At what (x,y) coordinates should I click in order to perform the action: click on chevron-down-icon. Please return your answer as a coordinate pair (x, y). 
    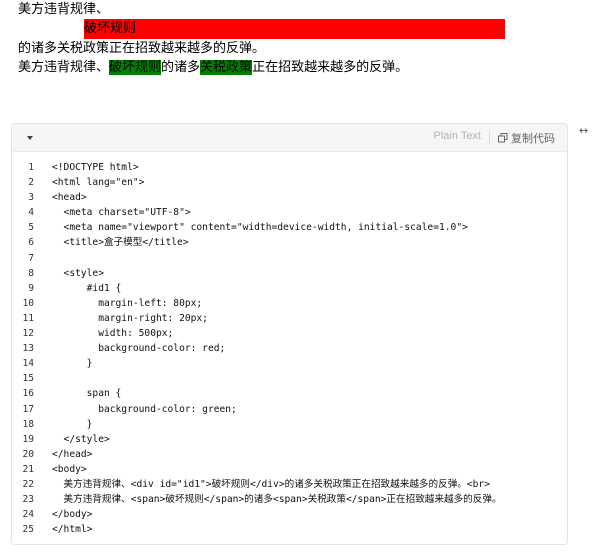
    Looking at the image, I should click on (31, 138).